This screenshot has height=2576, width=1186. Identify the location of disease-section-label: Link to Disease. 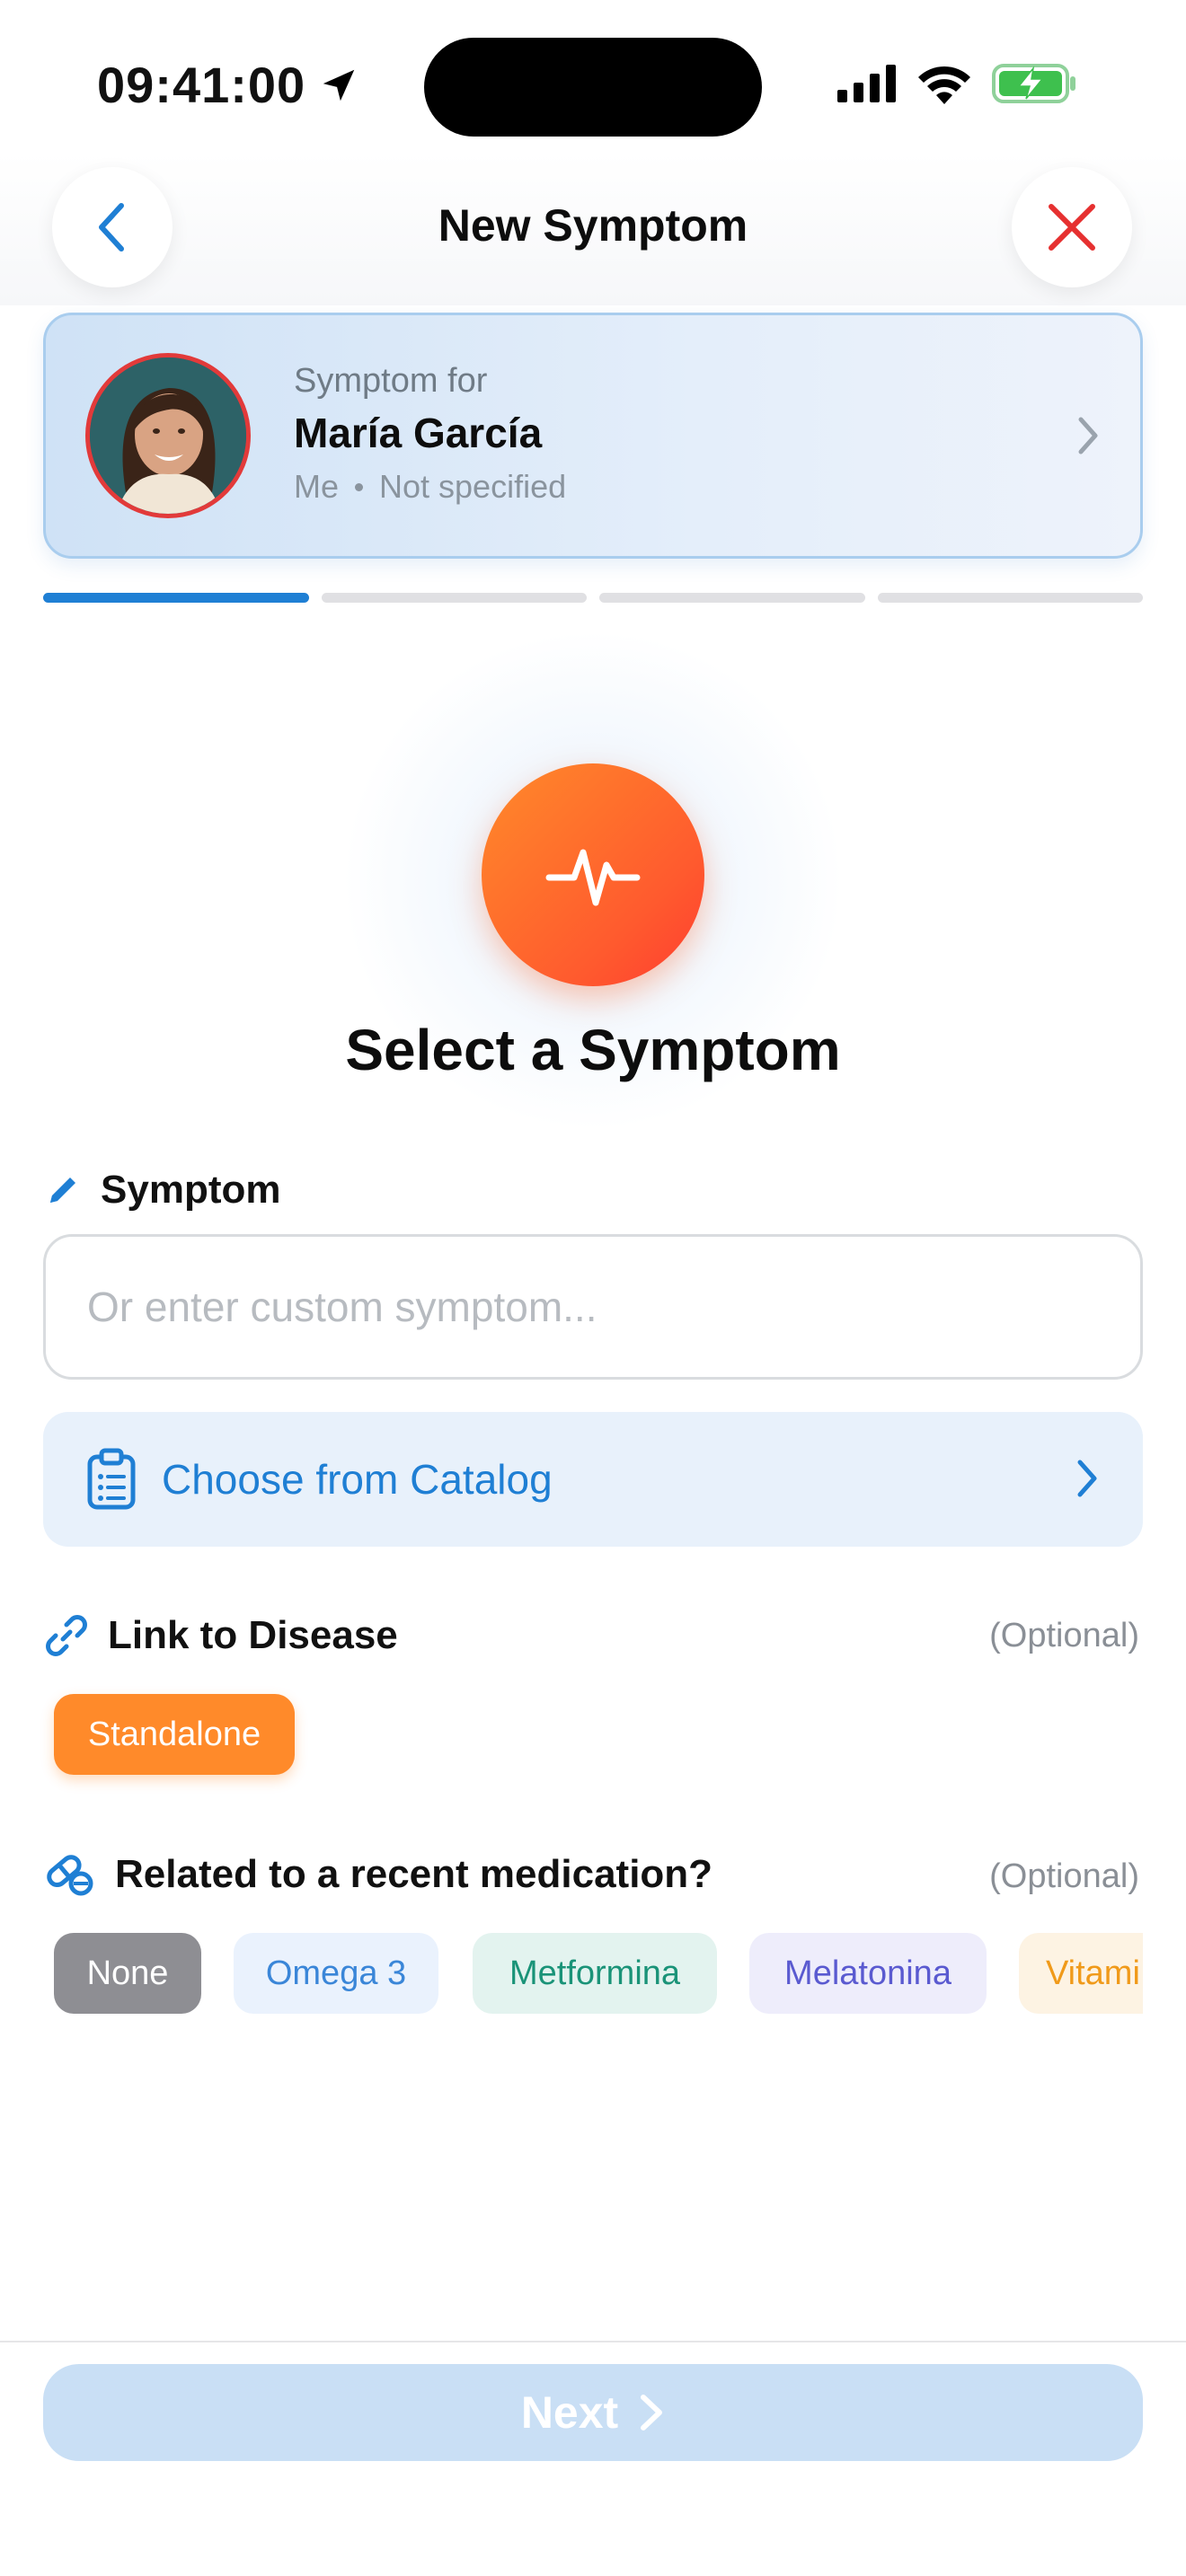
(221, 1635).